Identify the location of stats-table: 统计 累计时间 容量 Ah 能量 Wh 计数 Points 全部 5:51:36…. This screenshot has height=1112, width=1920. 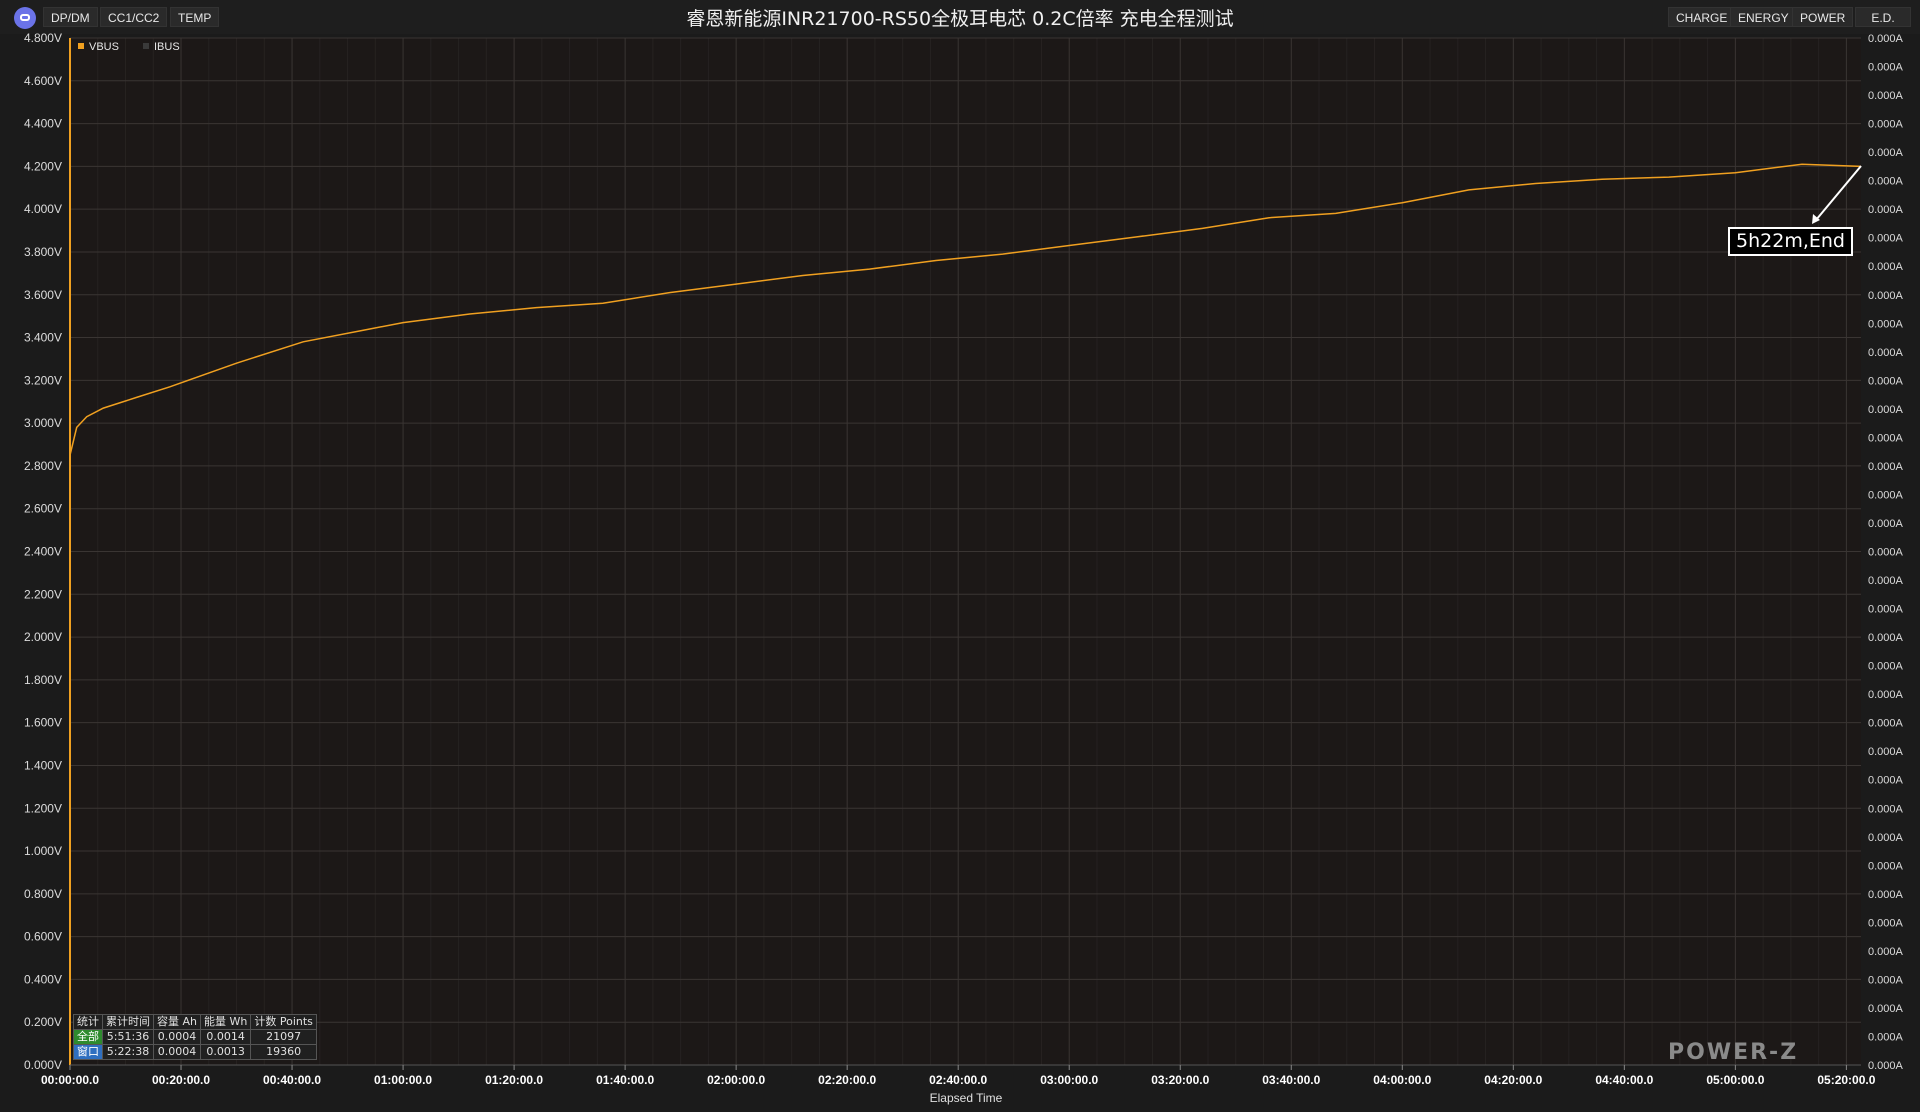
(195, 1037).